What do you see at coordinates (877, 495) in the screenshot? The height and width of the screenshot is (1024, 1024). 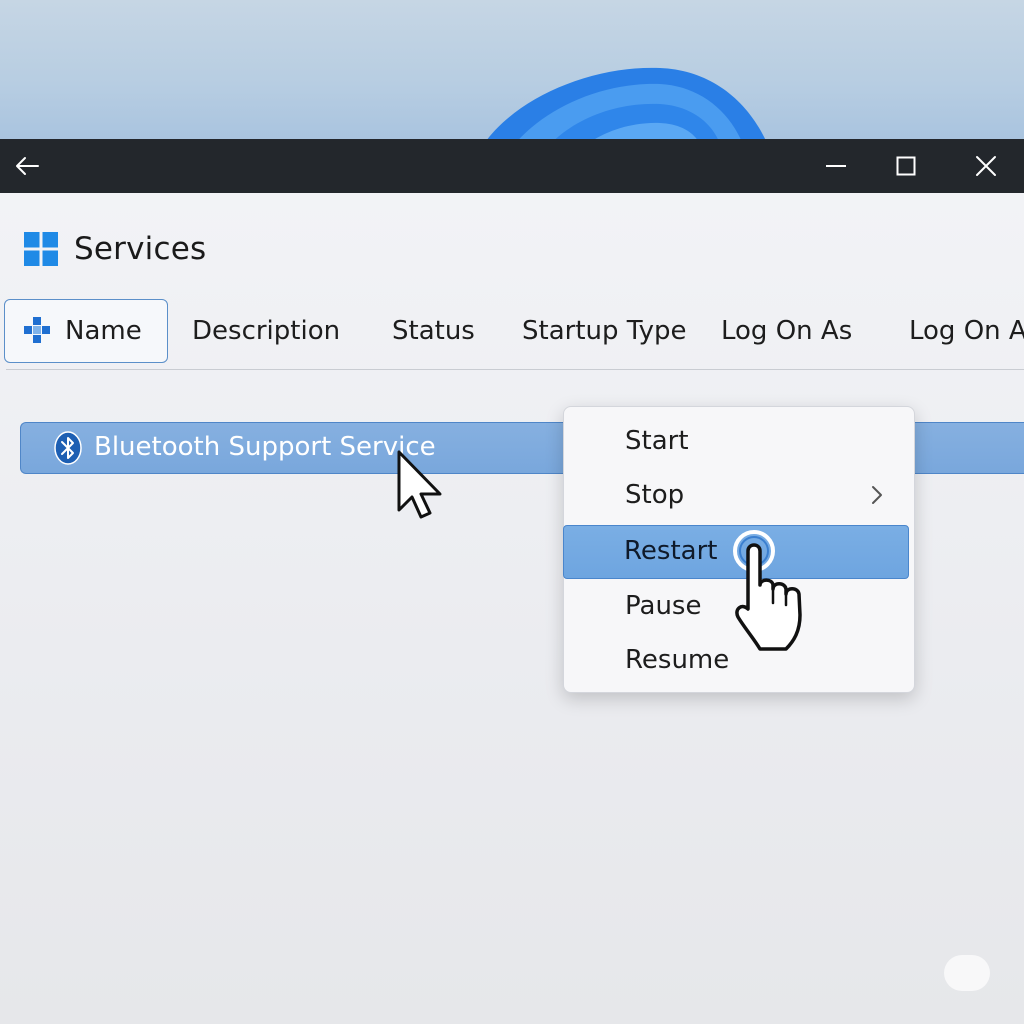 I see `chevron-right-icon` at bounding box center [877, 495].